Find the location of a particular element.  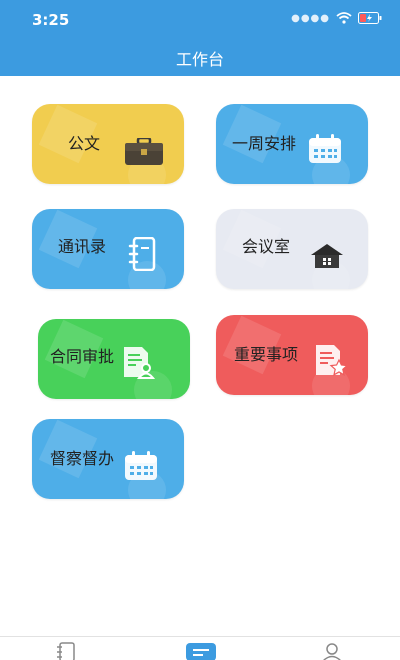

tab-workbench is located at coordinates (201, 650).